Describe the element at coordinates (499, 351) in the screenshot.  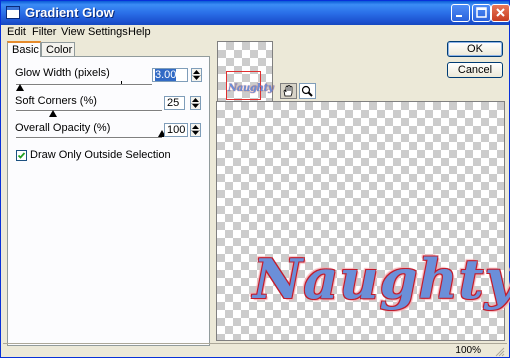
I see `resize-grip-icon` at that location.